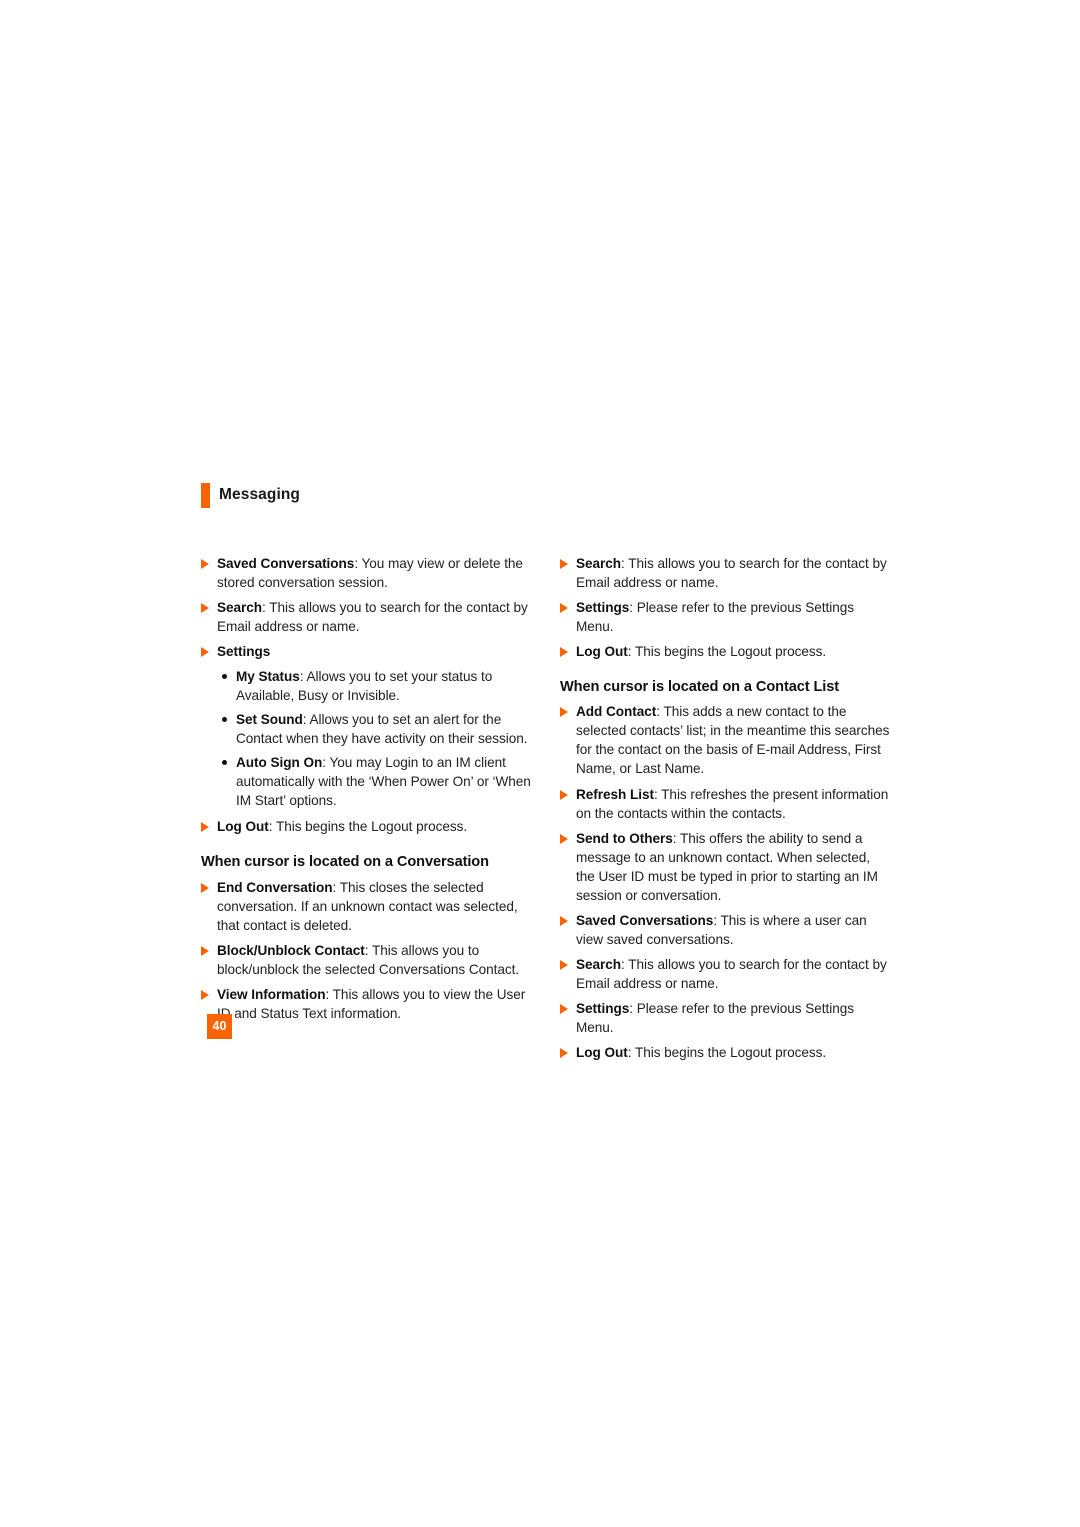  I want to click on item-term: Auto Sign On, so click(279, 763).